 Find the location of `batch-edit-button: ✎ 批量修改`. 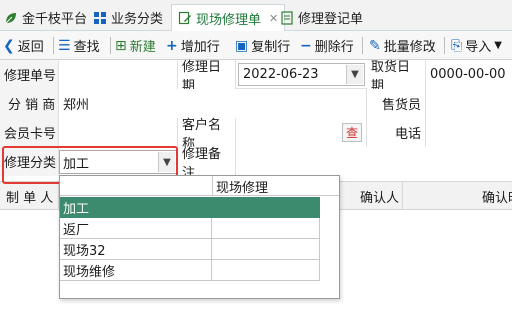

batch-edit-button: ✎ 批量修改 is located at coordinates (402, 45).